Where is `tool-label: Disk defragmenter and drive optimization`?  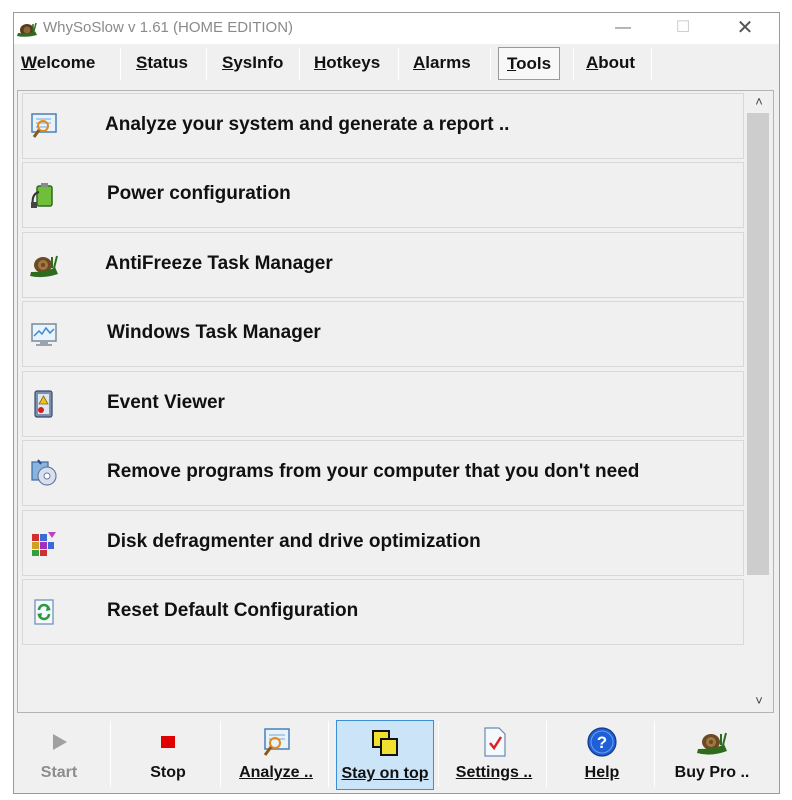 tool-label: Disk defragmenter and drive optimization is located at coordinates (294, 541).